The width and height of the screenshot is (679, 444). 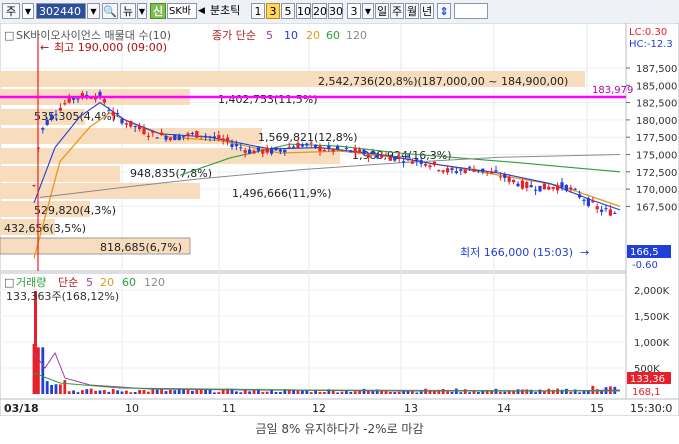 I want to click on volume-ma-label: 단순, so click(x=68, y=282).